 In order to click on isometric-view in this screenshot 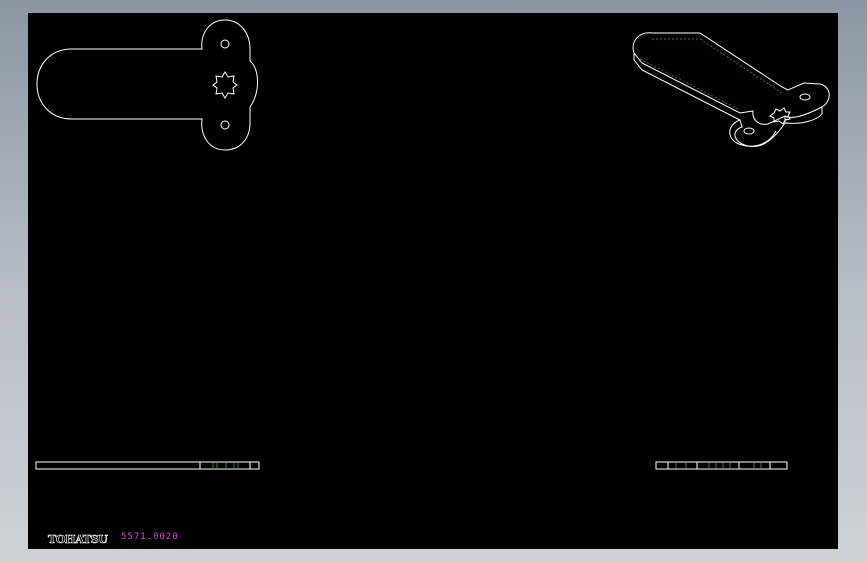, I will do `click(731, 89)`.